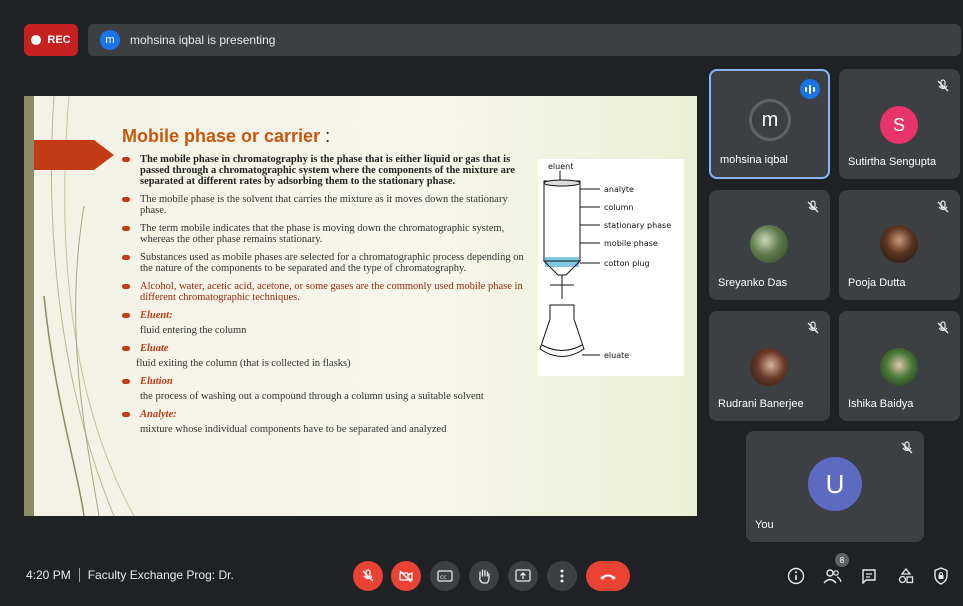 Image resolution: width=963 pixels, height=606 pixels. Describe the element at coordinates (770, 120) in the screenshot. I see `participant-avatar: m` at that location.